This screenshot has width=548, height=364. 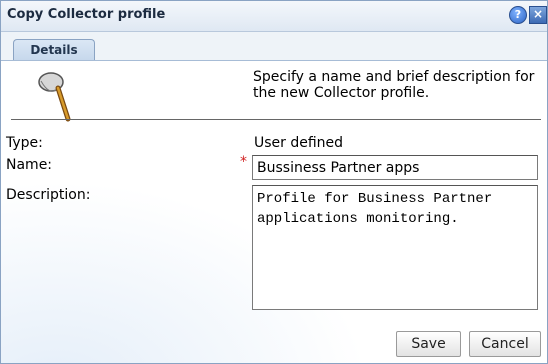 What do you see at coordinates (243, 162) in the screenshot?
I see `required-marker: *` at bounding box center [243, 162].